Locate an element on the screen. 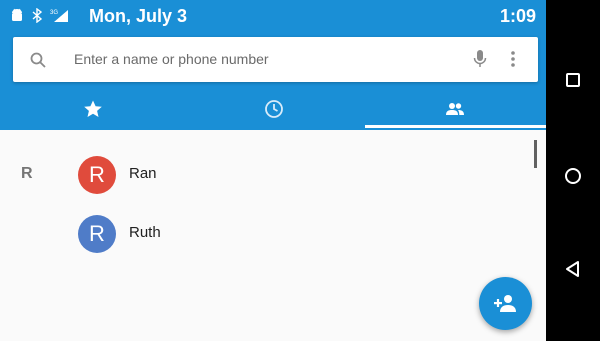  tab-recents is located at coordinates (274, 109).